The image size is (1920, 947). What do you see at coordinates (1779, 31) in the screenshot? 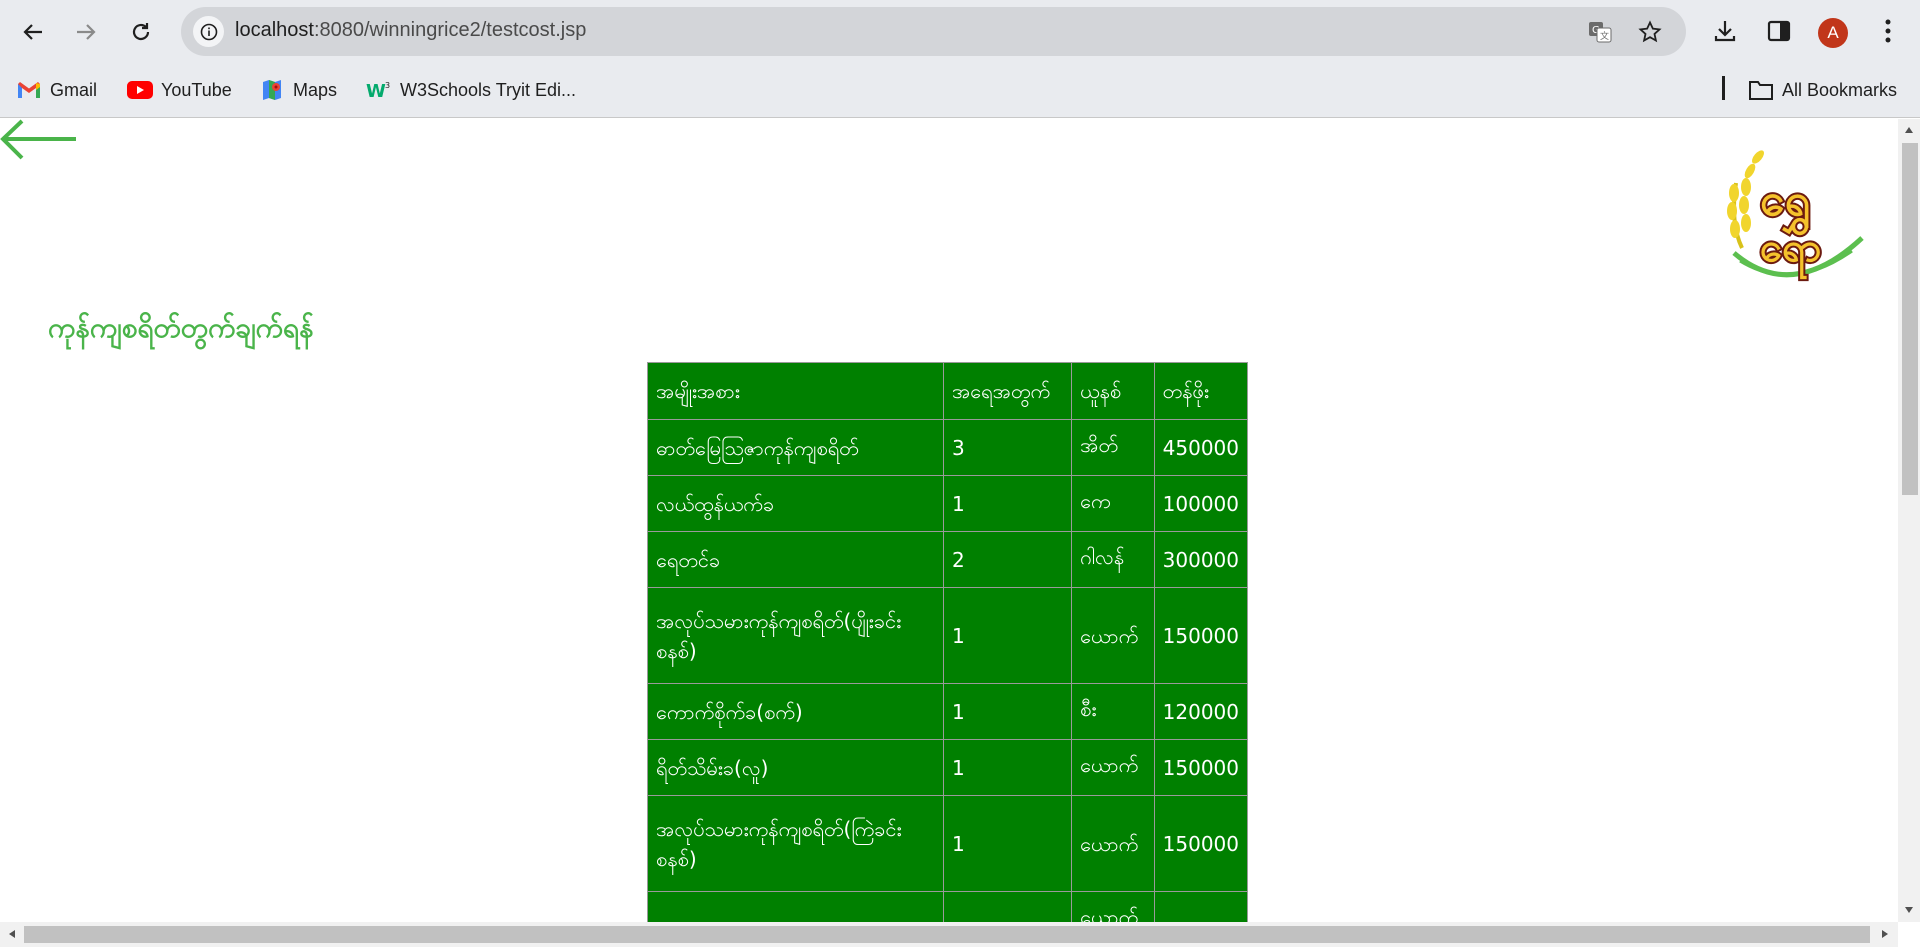
I see `side-panel-icon` at bounding box center [1779, 31].